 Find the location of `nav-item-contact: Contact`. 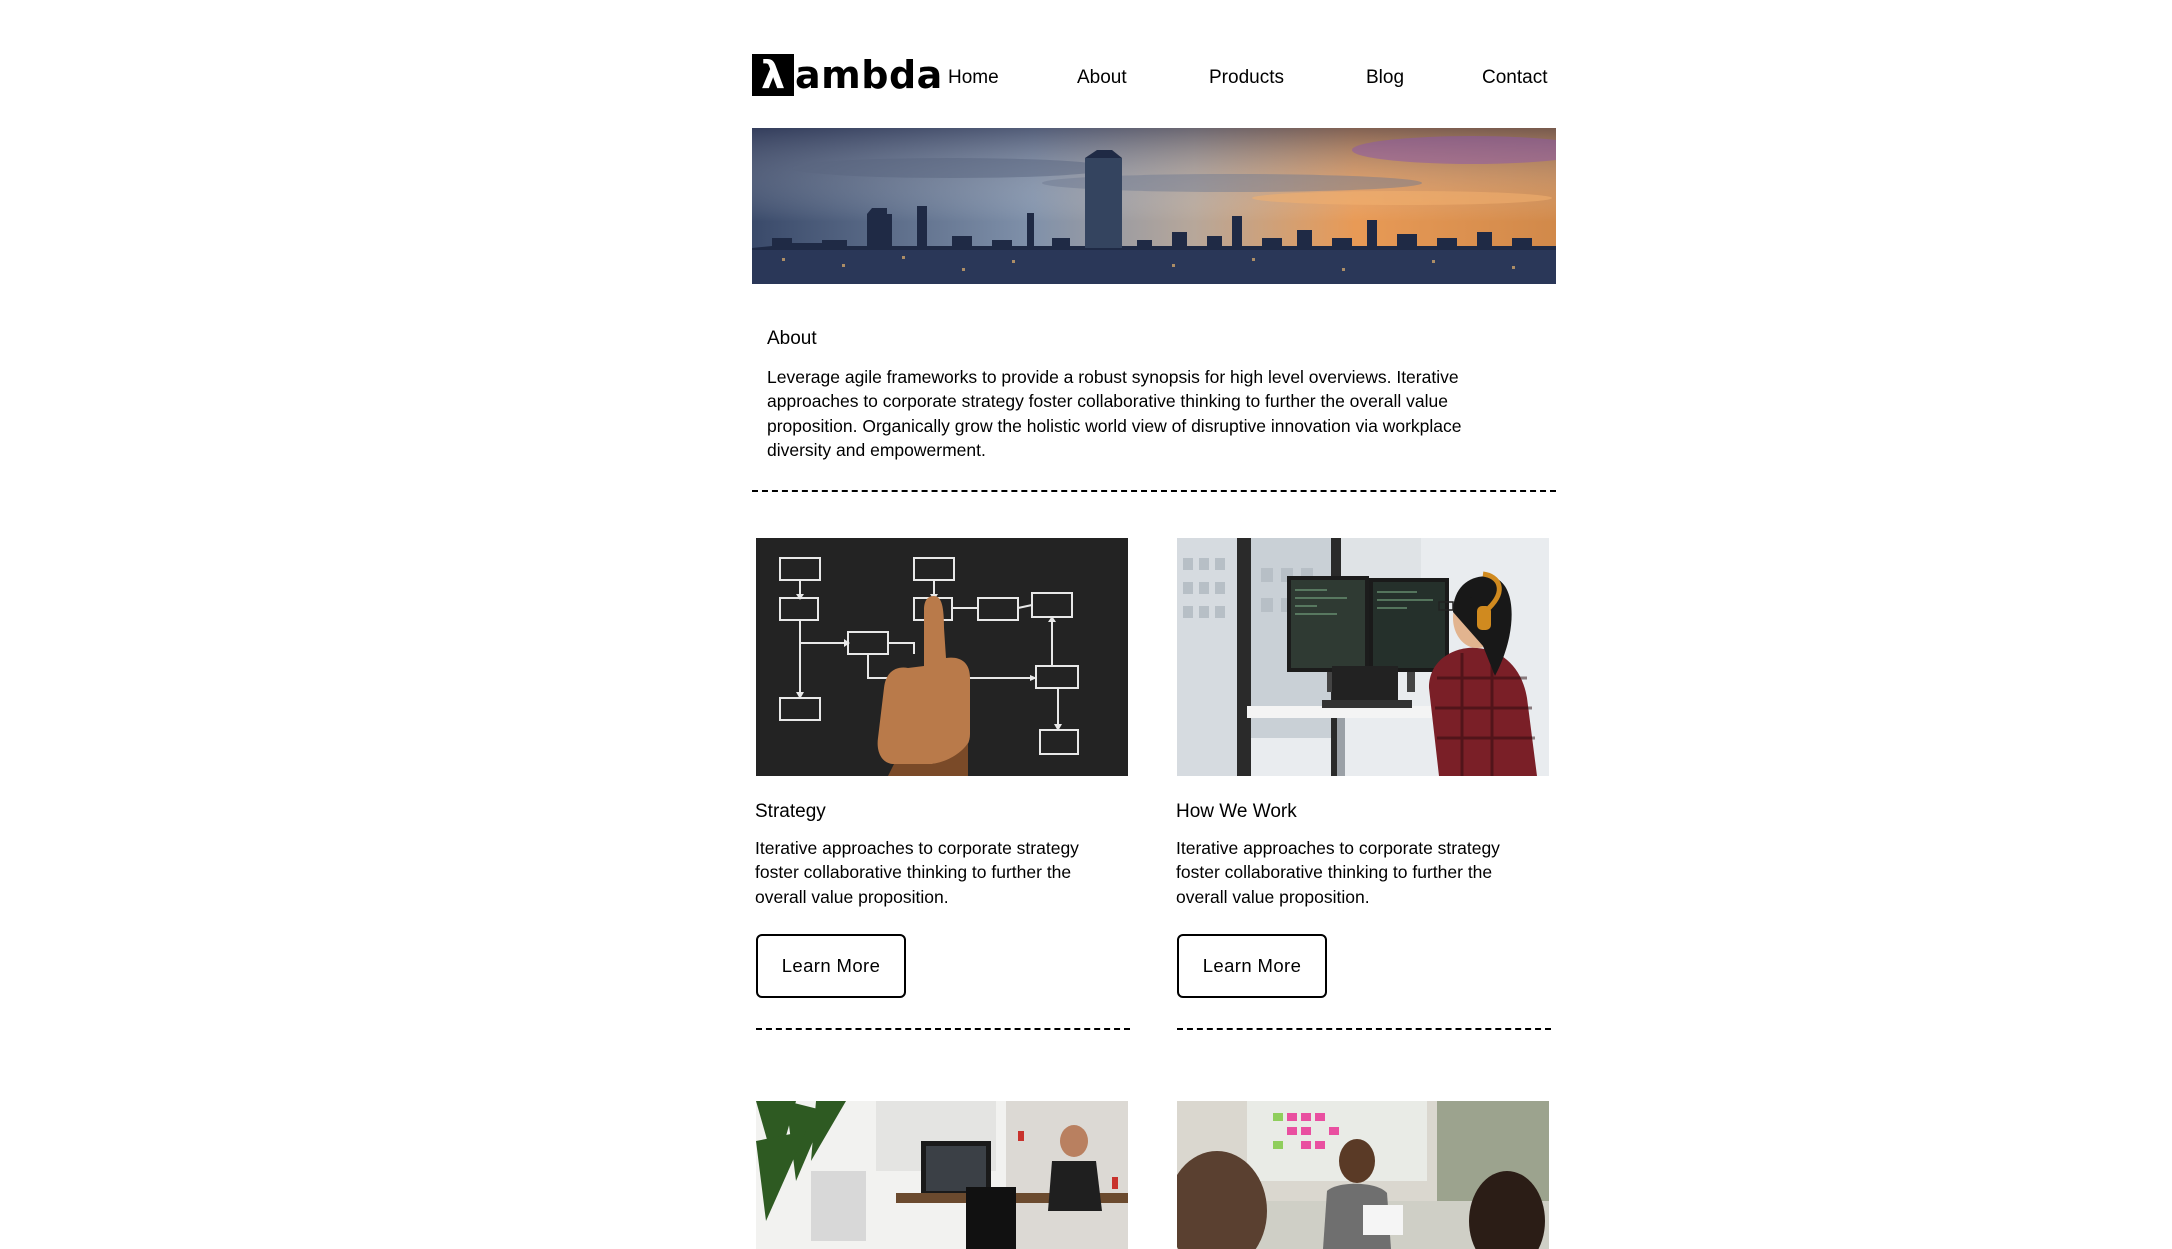

nav-item-contact: Contact is located at coordinates (1514, 78).